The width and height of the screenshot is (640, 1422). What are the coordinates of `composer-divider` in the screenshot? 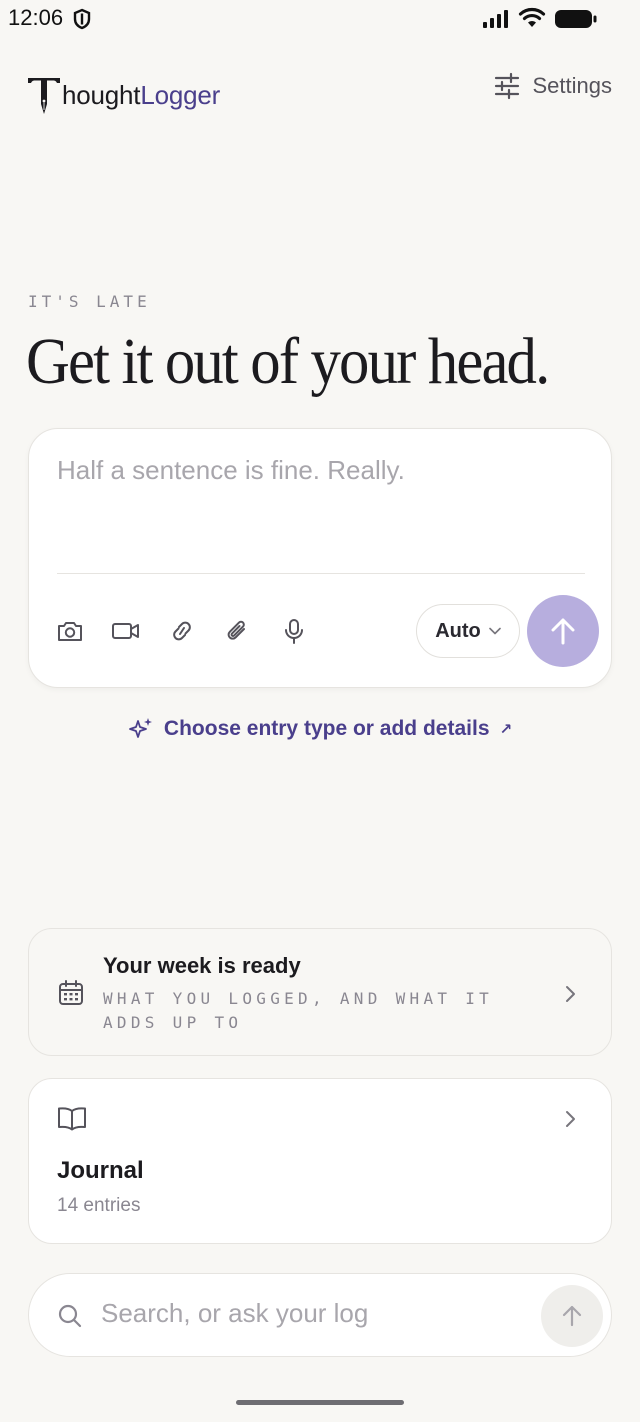 It's located at (321, 573).